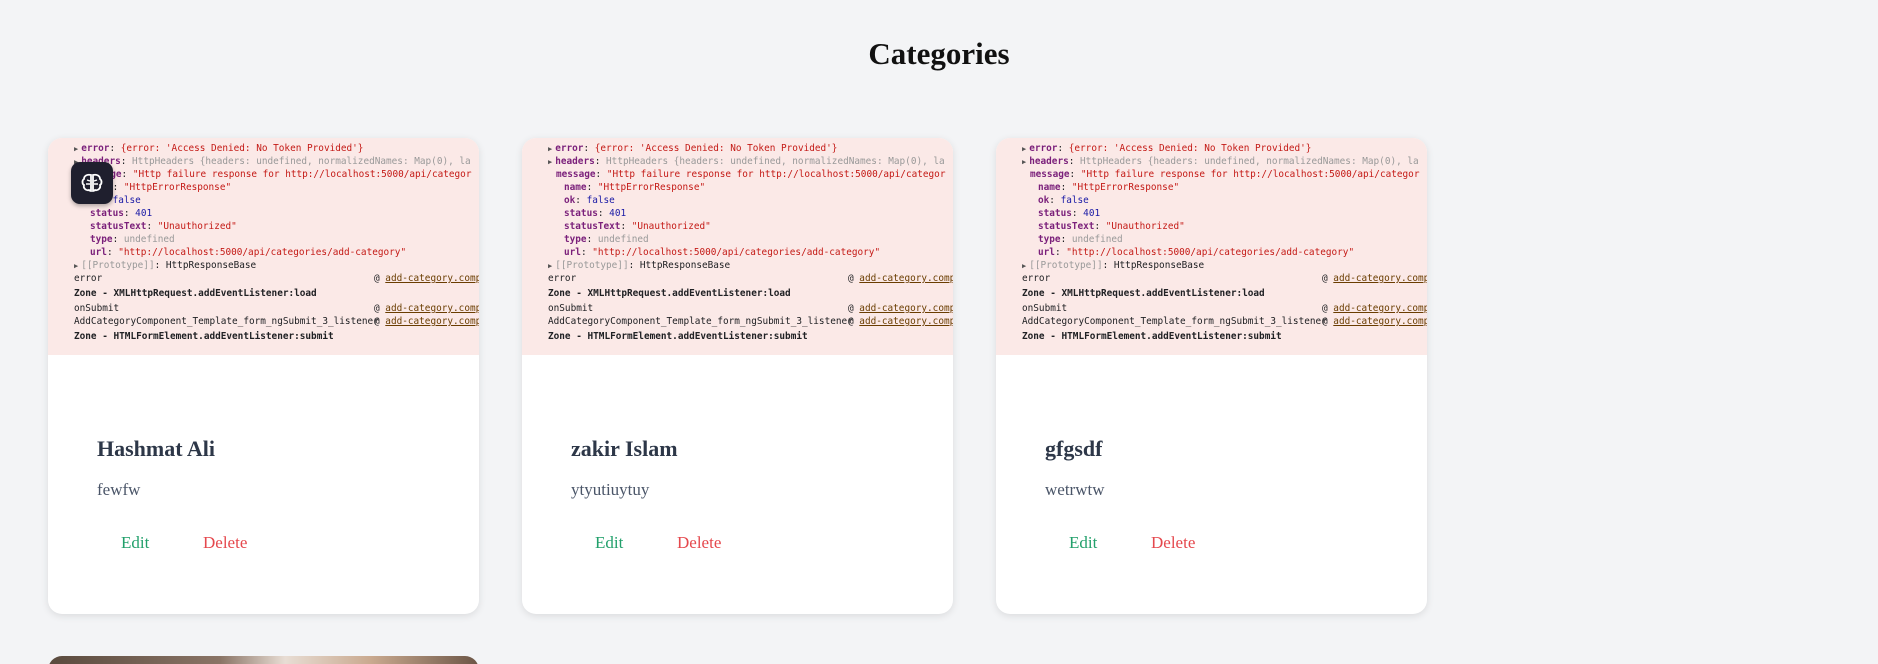 Image resolution: width=1878 pixels, height=664 pixels. I want to click on brain-icon, so click(92, 182).